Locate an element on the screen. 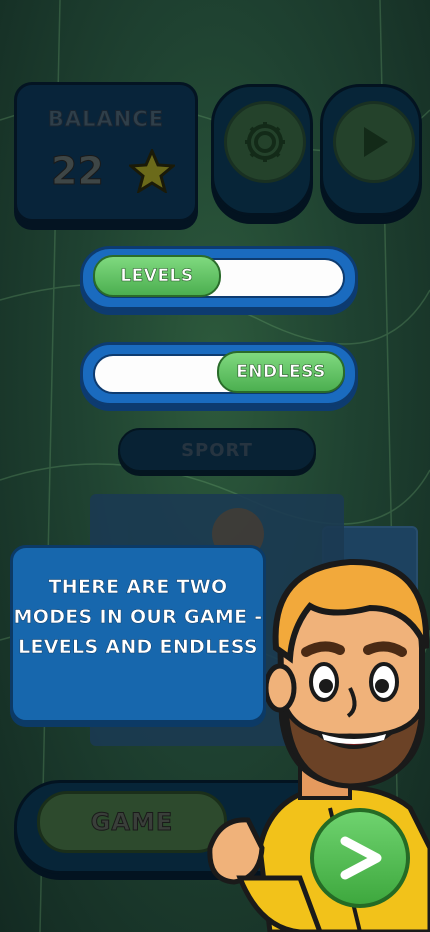 The image size is (430, 932). settings-button is located at coordinates (262, 150).